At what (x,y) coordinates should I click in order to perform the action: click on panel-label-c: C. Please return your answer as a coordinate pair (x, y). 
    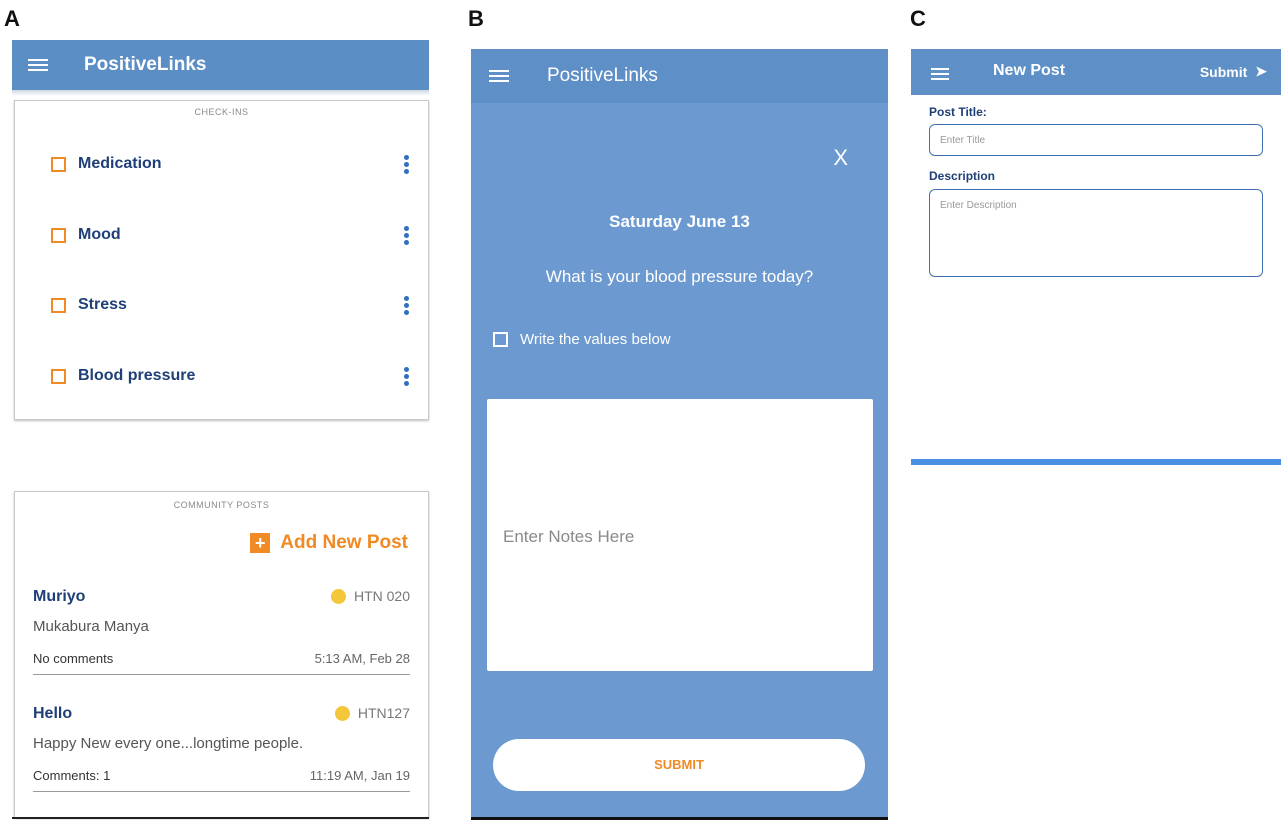
    Looking at the image, I should click on (918, 18).